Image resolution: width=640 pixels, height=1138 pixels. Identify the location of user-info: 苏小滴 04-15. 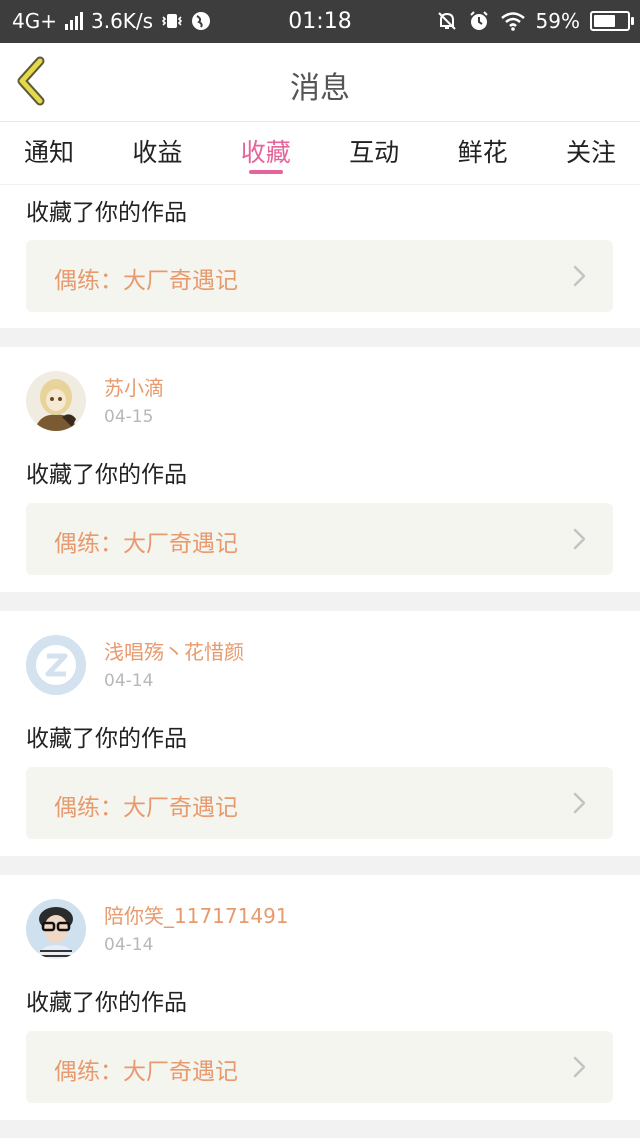
(95, 401).